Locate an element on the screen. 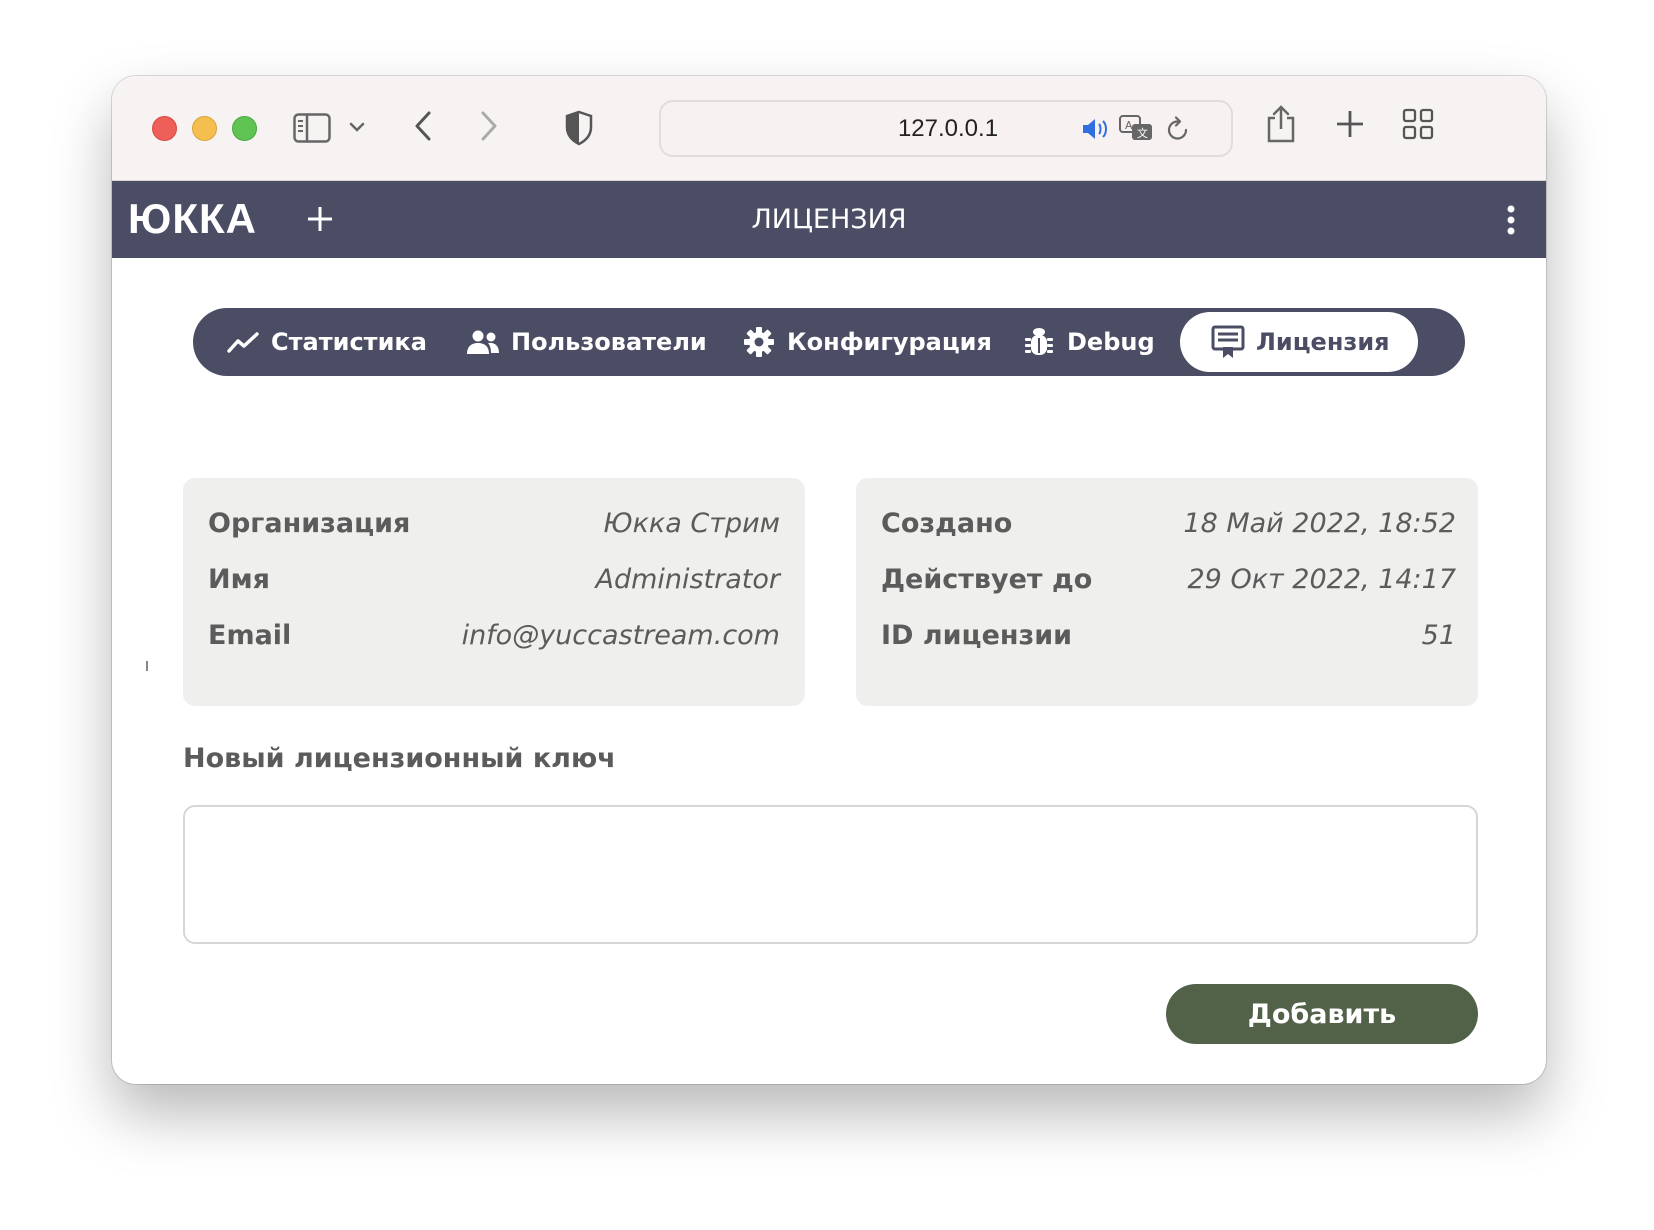  speaker-icon is located at coordinates (1095, 129).